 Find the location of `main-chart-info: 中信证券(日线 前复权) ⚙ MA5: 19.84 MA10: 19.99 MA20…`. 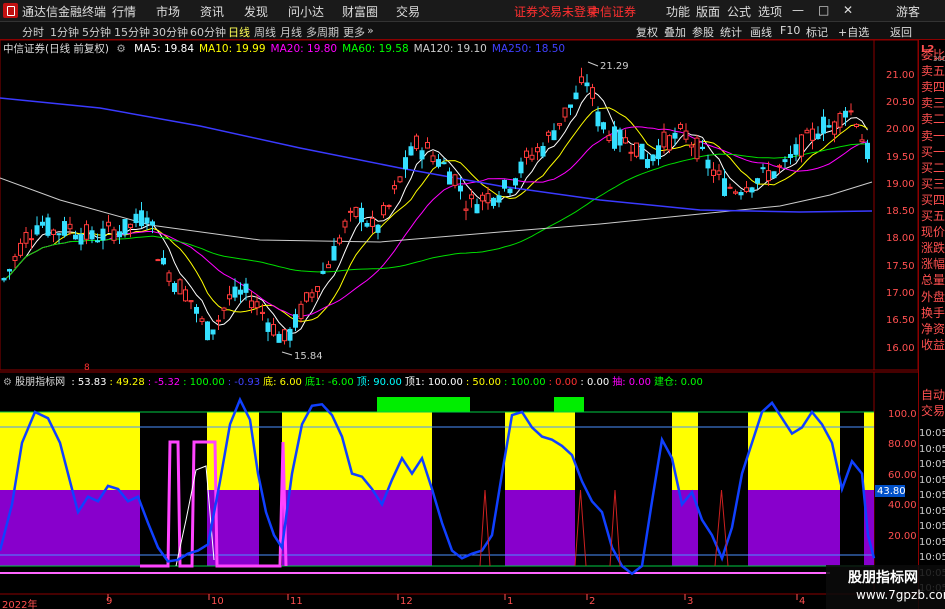

main-chart-info: 中信证券(日线 前复权) ⚙ MA5: 19.84 MA10: 19.99 MA20… is located at coordinates (282, 48).